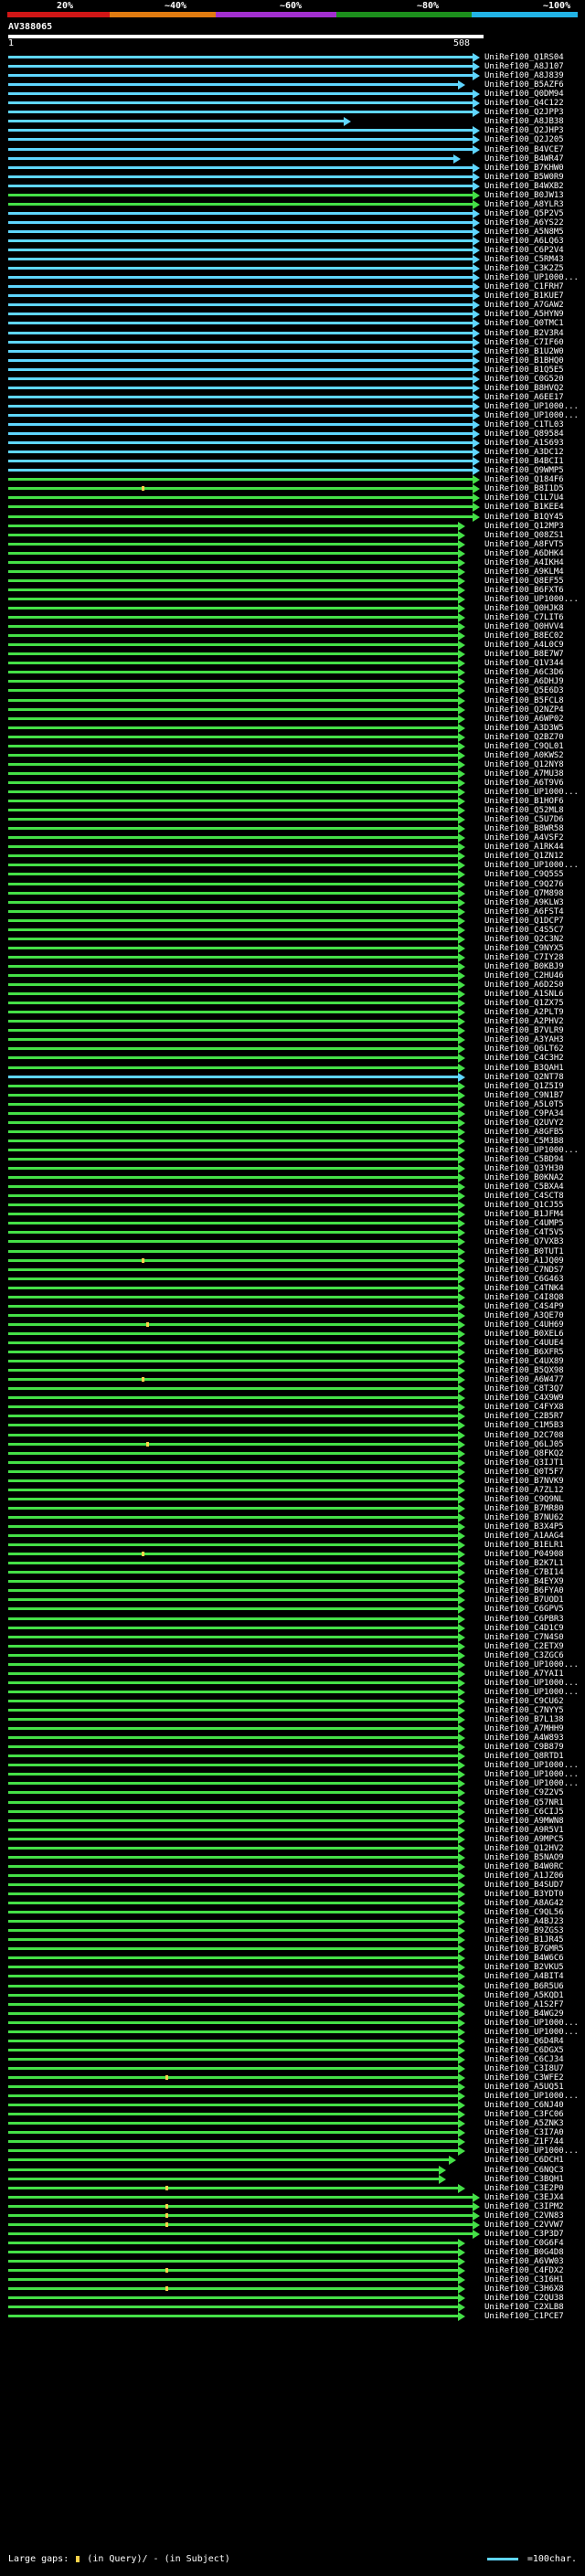 This screenshot has height=2576, width=585. I want to click on hit-label-link: UniRef100_A7MHH9, so click(524, 1728).